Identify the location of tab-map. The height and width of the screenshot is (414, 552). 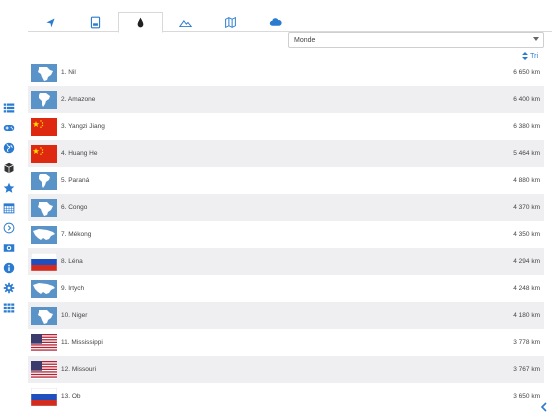
(230, 22).